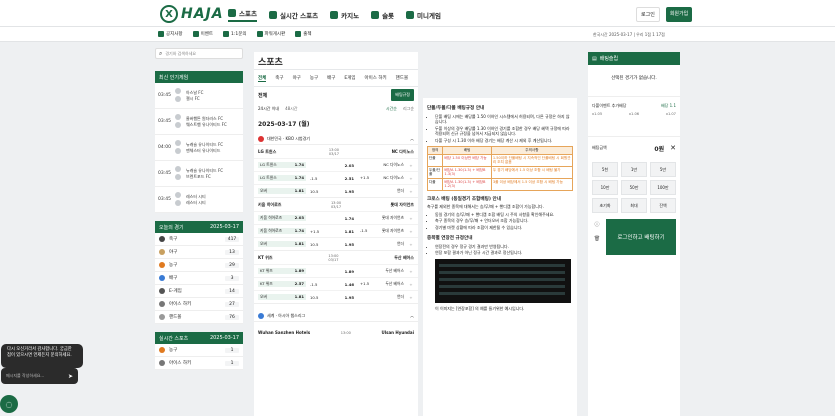 The height and width of the screenshot is (416, 835). Describe the element at coordinates (282, 231) in the screenshot. I see `odds-home: 키움 히어로즈 1.74` at that location.